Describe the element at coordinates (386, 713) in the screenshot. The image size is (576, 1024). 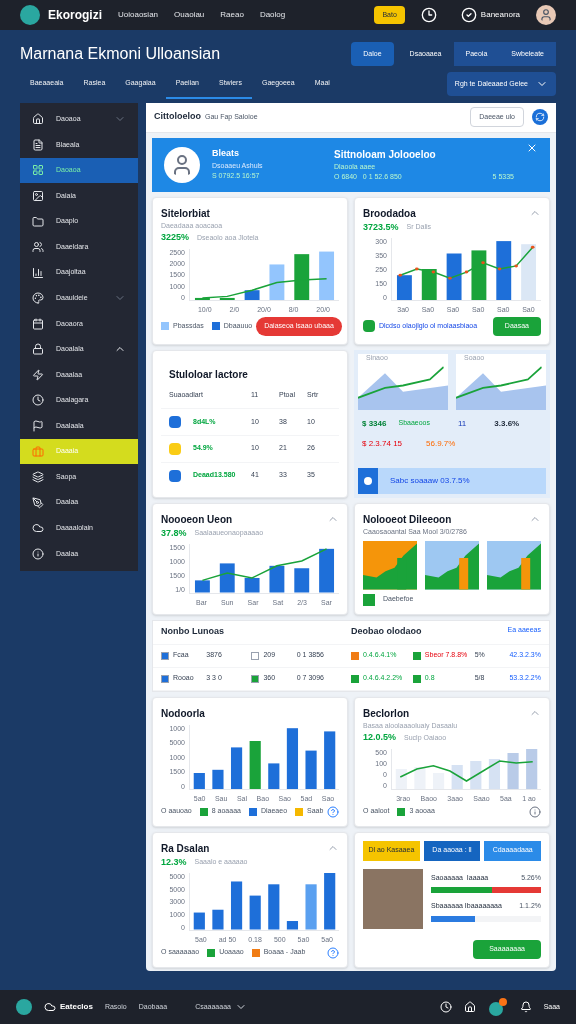
I see `card-title: Beclorlon` at that location.